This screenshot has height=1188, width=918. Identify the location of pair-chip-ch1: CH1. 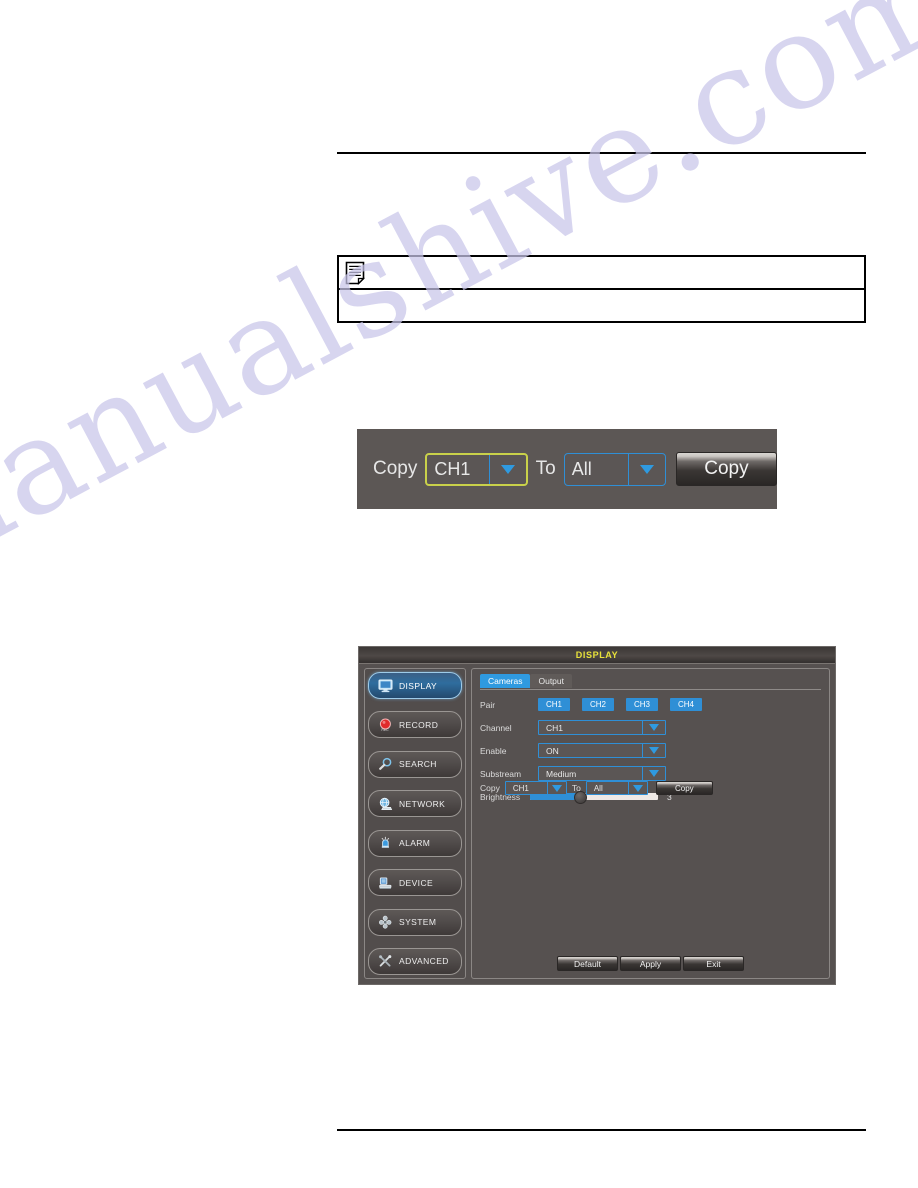
(554, 704).